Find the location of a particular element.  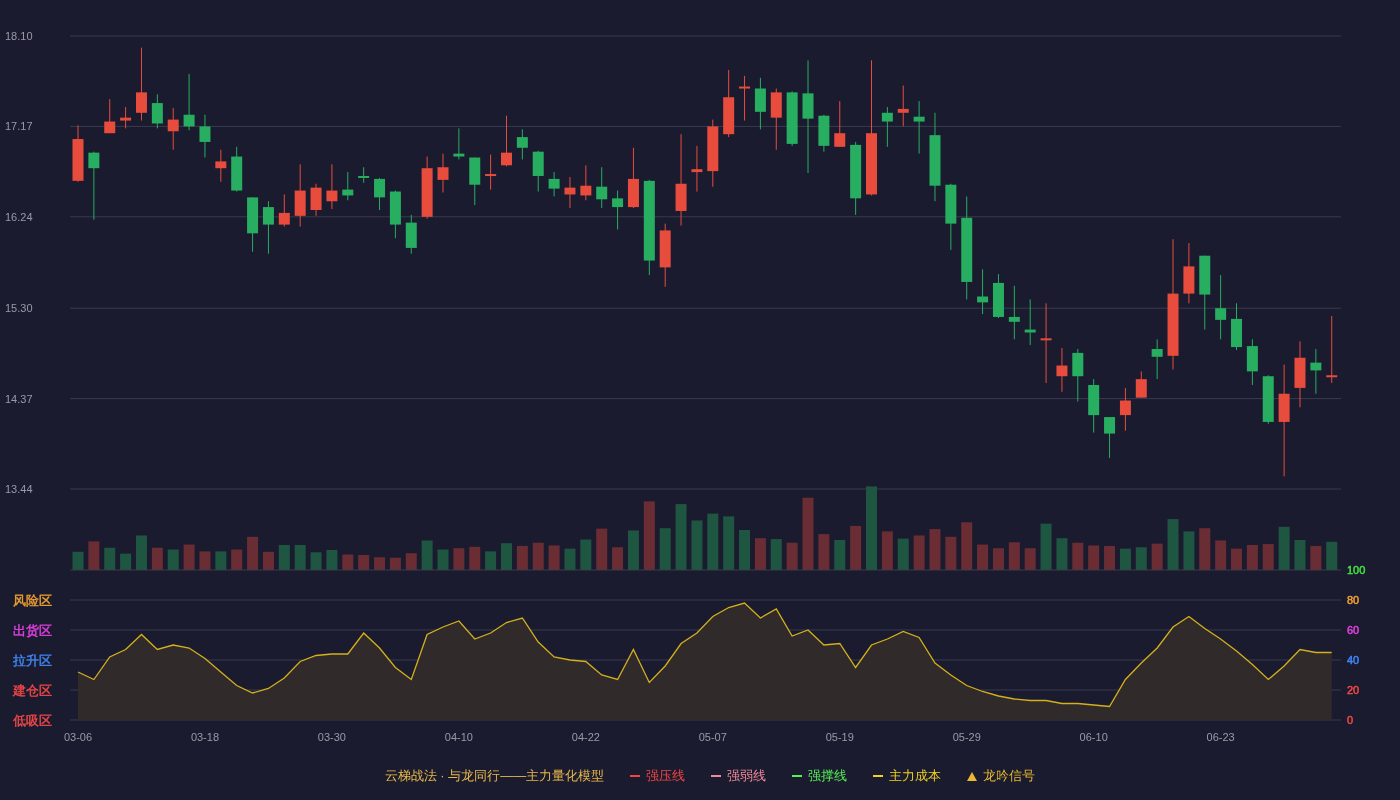

legend-label: 强弱线 is located at coordinates (747, 776).